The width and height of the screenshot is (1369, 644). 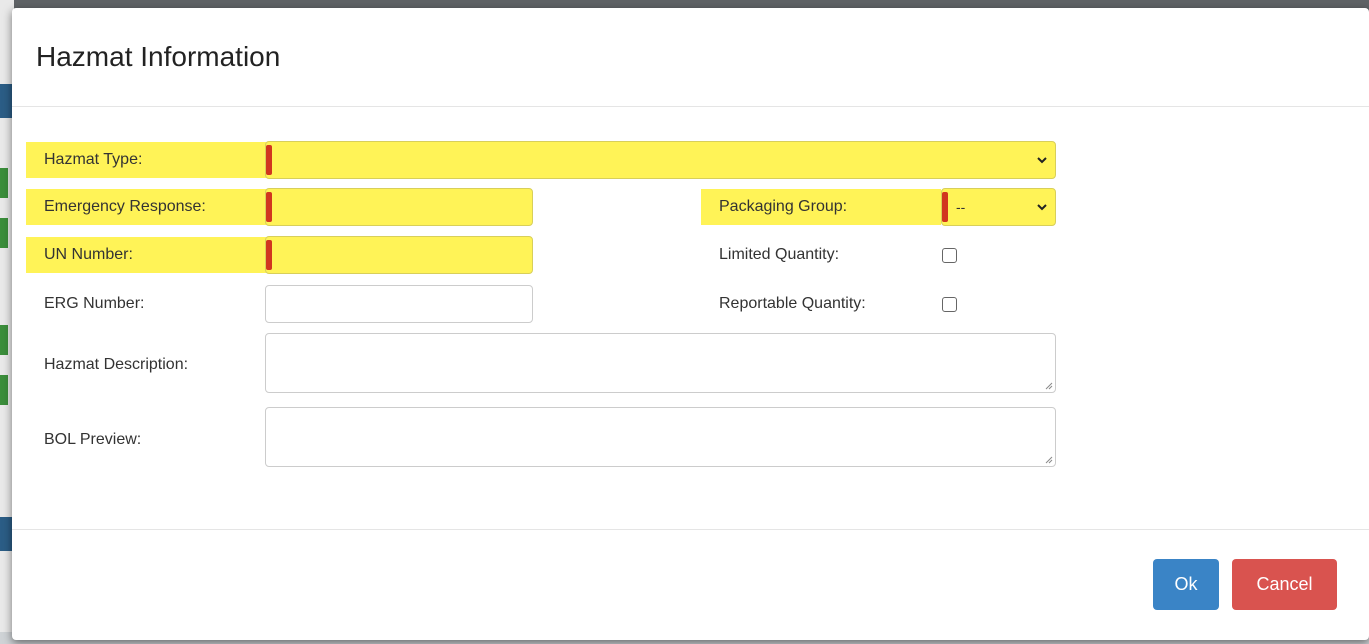 I want to click on packaging-group-label: Packaging Group:, so click(x=821, y=207).